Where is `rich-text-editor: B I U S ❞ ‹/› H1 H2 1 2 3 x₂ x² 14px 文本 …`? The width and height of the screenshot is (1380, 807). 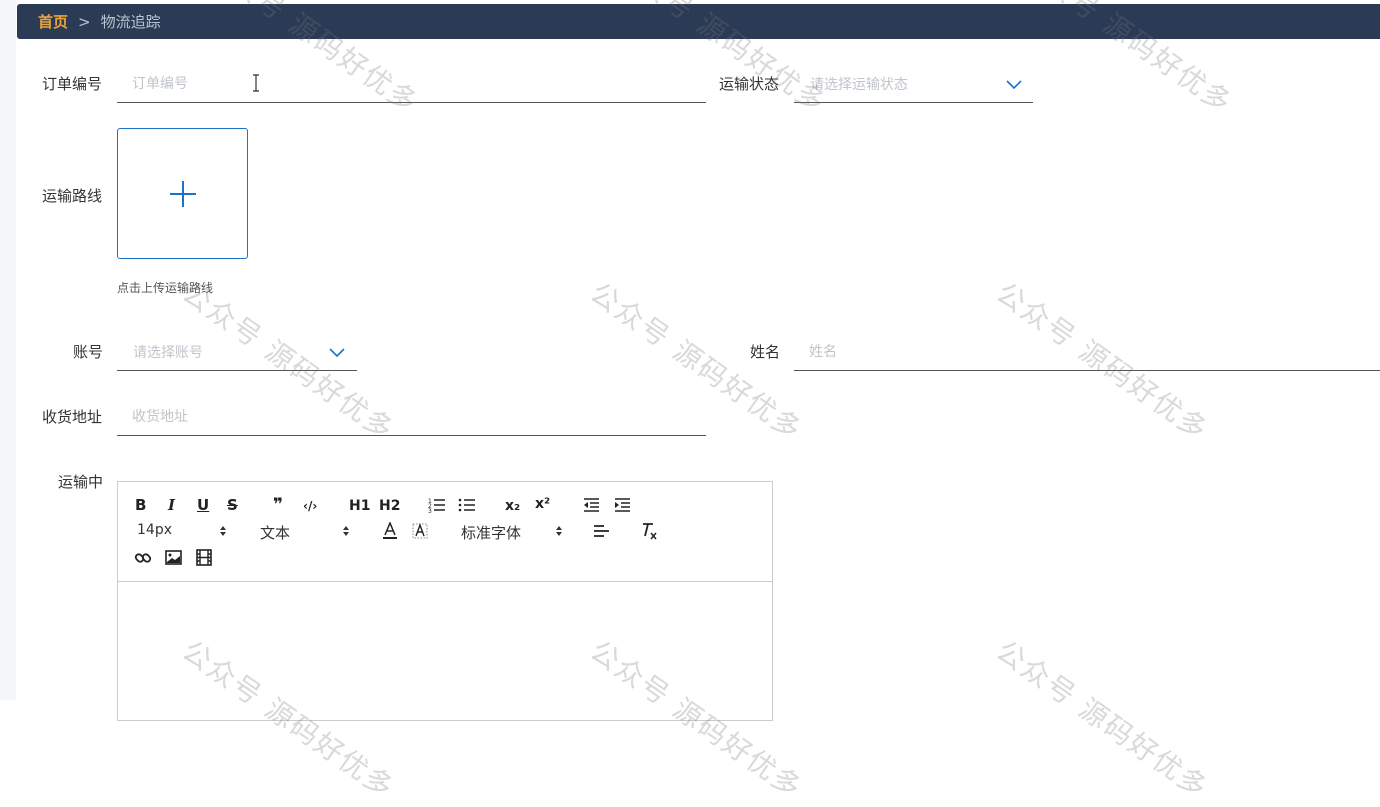
rich-text-editor: B I U S ❞ ‹/› H1 H2 1 2 3 x₂ x² 14px 文本 … is located at coordinates (445, 601).